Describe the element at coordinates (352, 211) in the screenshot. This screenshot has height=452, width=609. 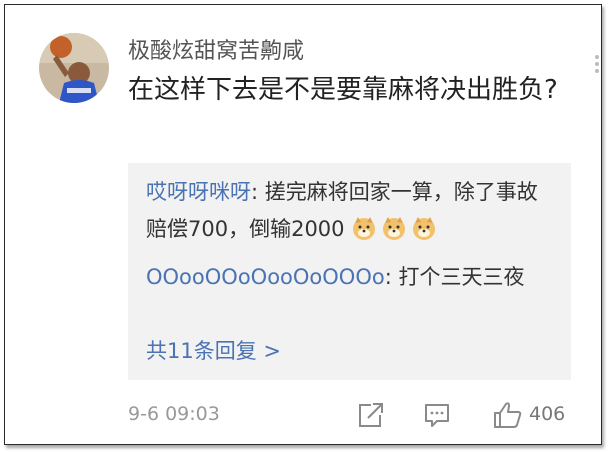
I see `reply-item: 哎呀呀咪呀: 搓完麻将回家一算，除了事故赔偿700，倒输2000` at that location.